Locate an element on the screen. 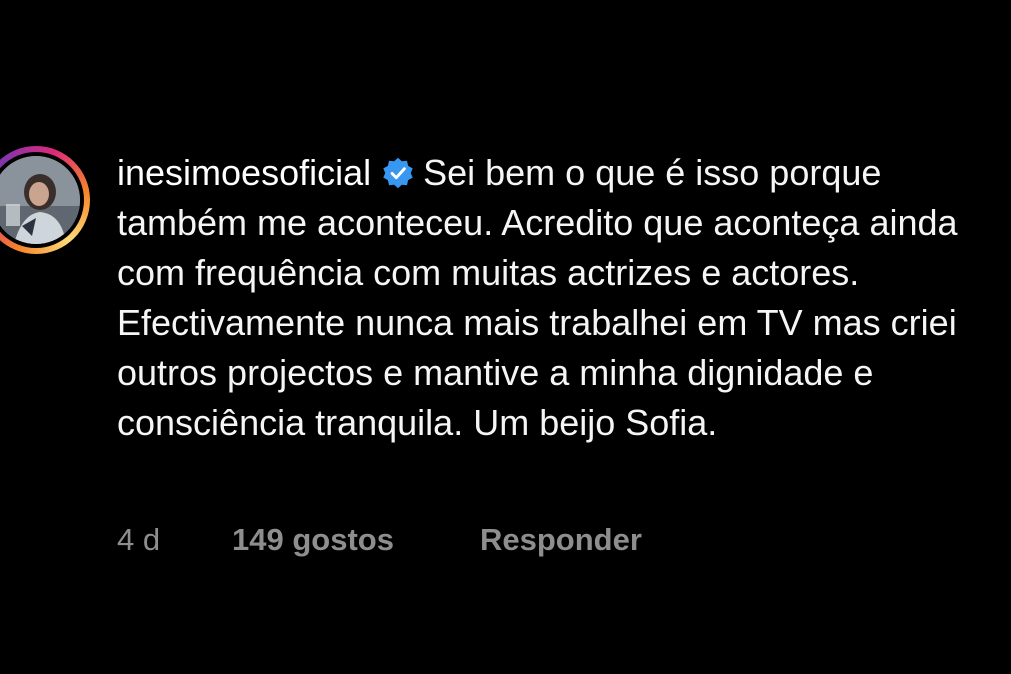 This screenshot has height=674, width=1011. reply-button: Responder is located at coordinates (561, 540).